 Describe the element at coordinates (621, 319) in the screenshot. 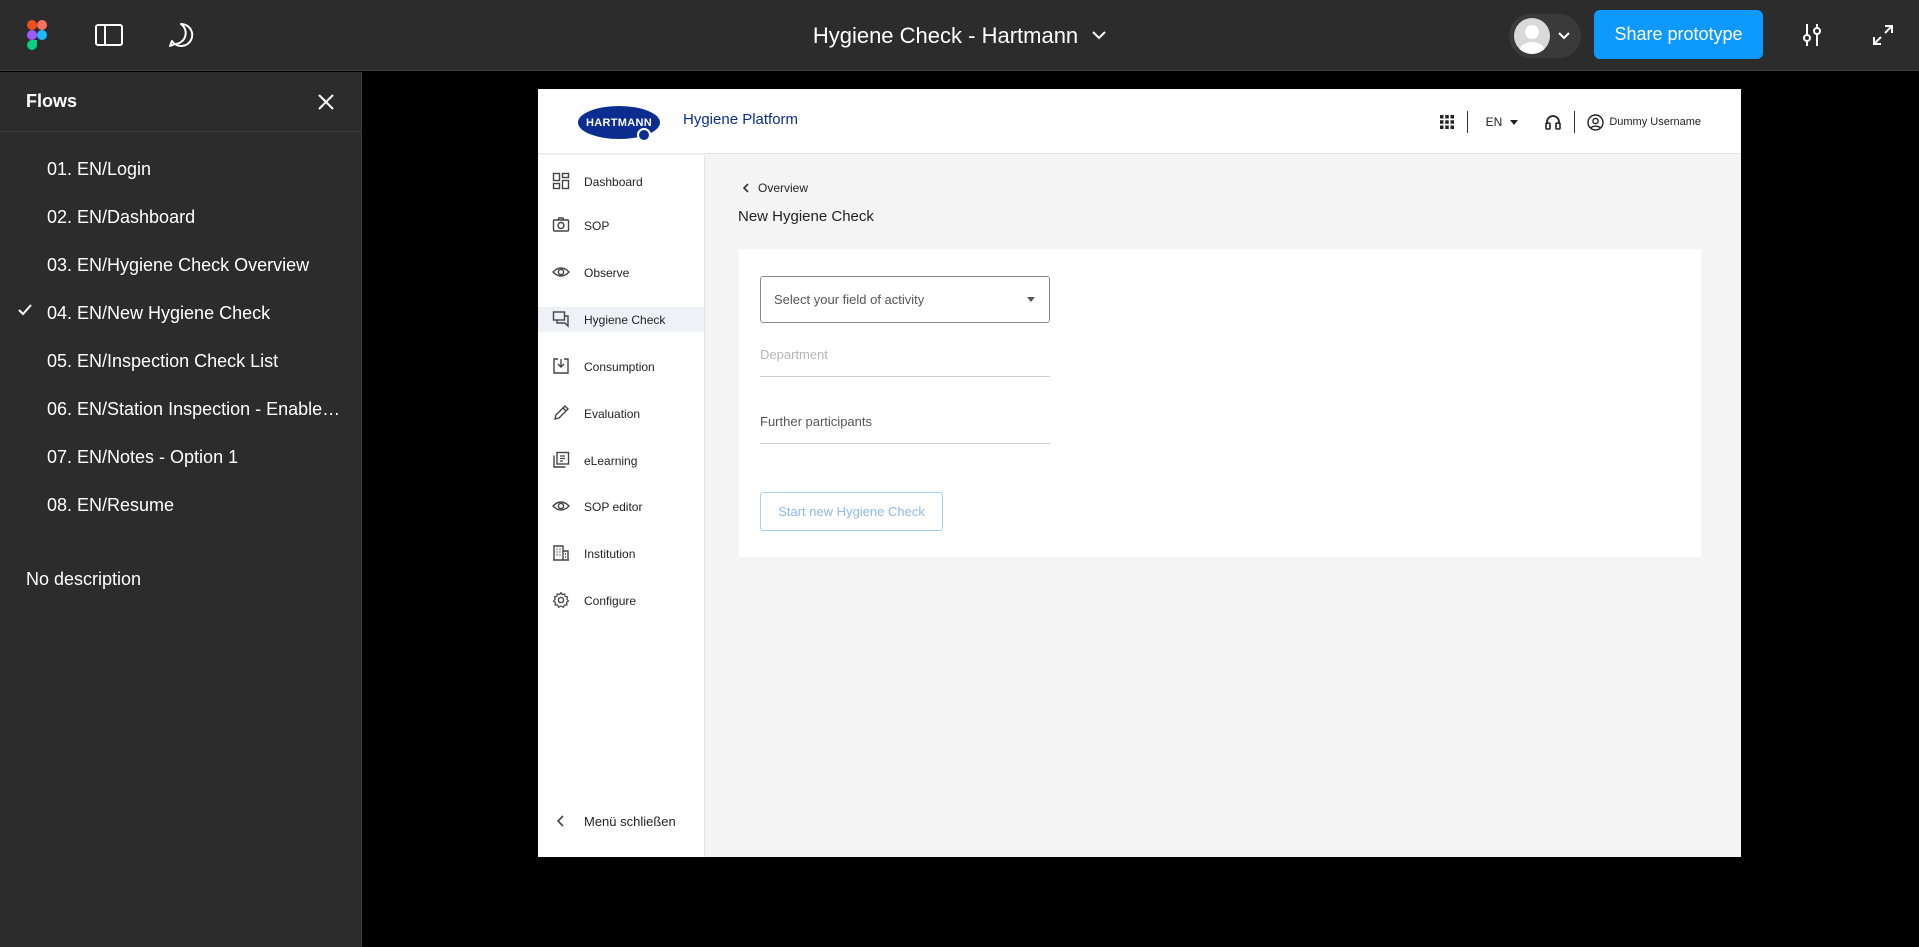

I see `nav-item-hygiene-check: Hygiene Check` at that location.